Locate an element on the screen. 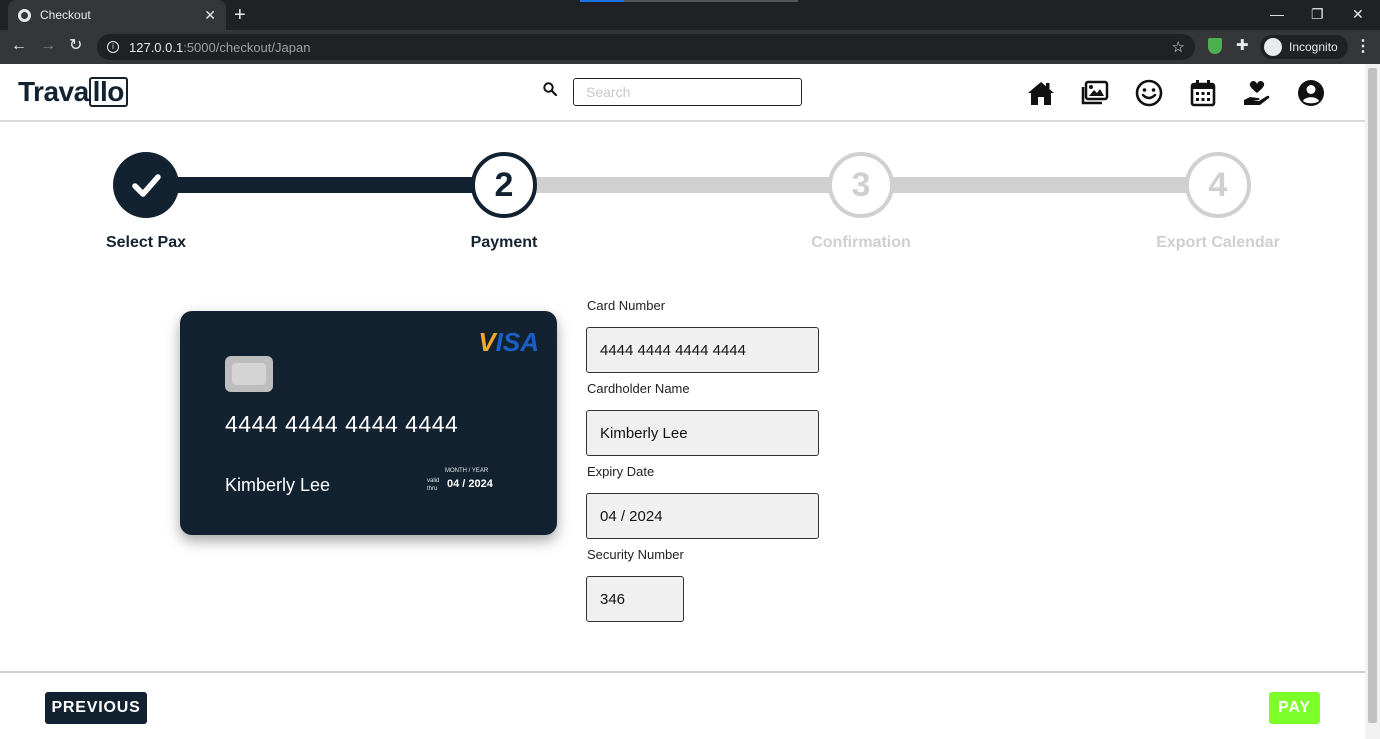 Image resolution: width=1380 pixels, height=739 pixels. card-number-label: Card Number is located at coordinates (626, 305).